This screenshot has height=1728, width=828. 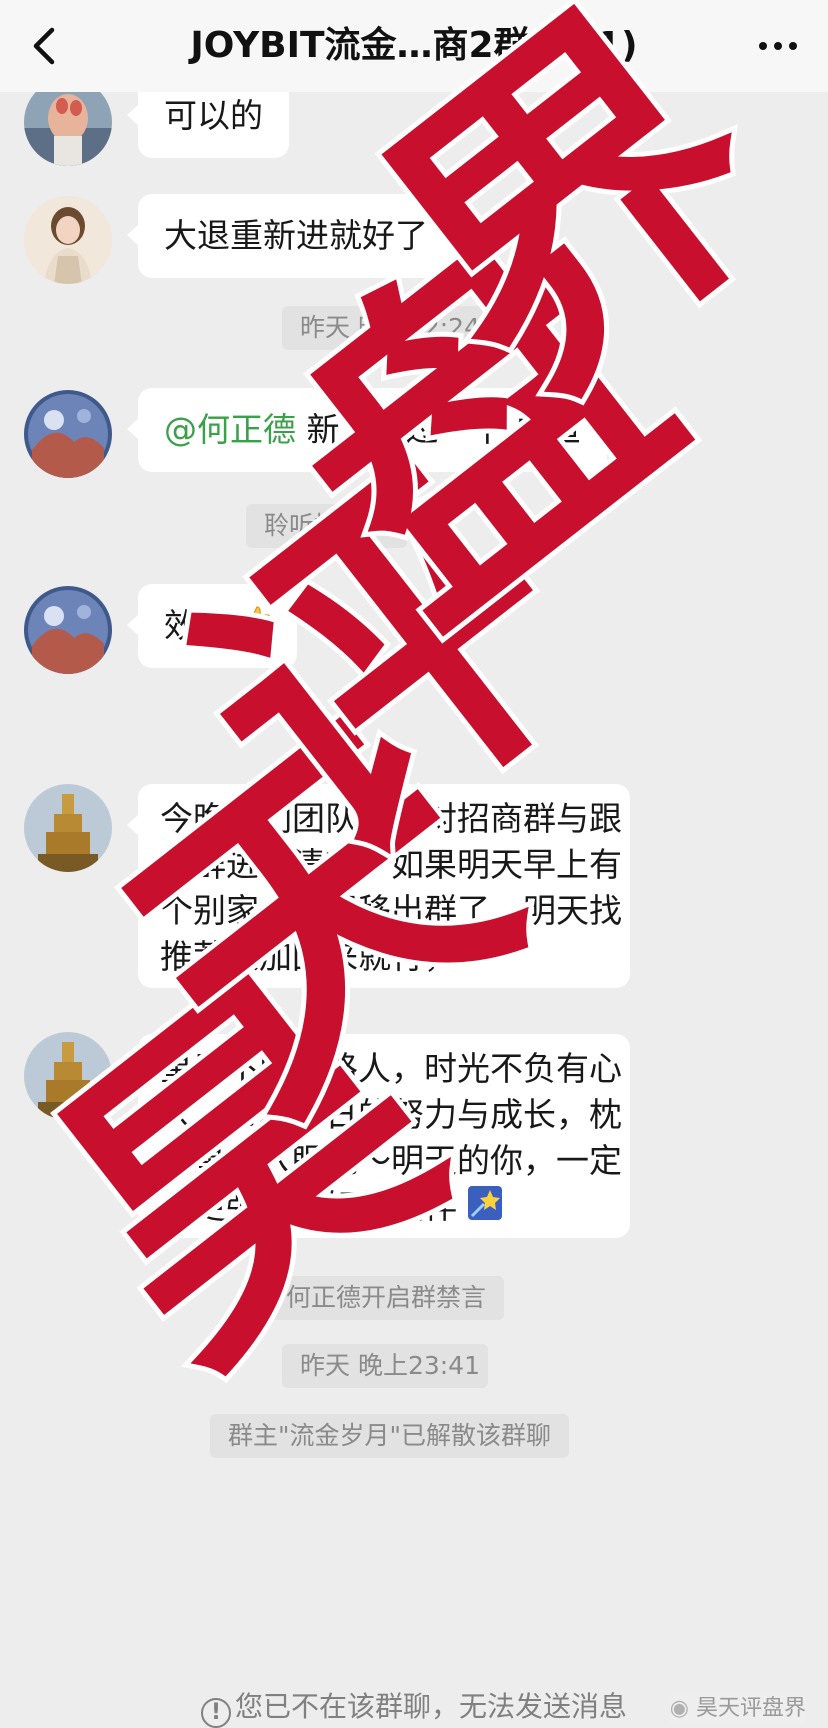 What do you see at coordinates (430, 1706) in the screenshot?
I see `footer-text: 您已不在该群聊，无法发送消息` at bounding box center [430, 1706].